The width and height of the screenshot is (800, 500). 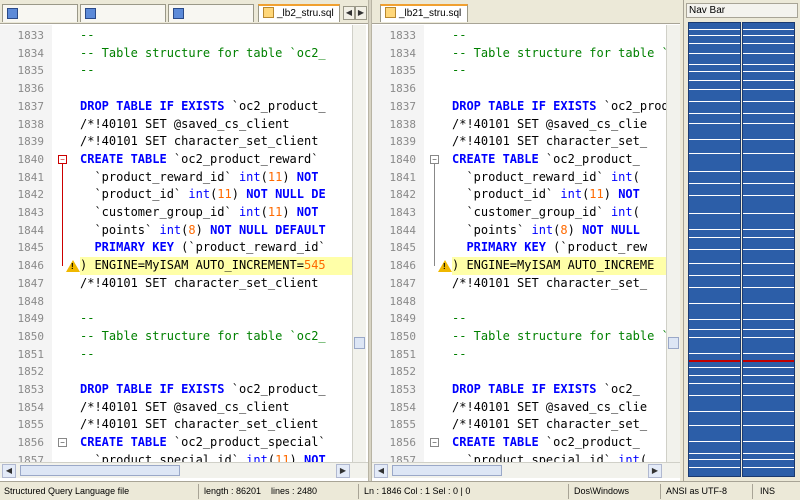 I want to click on code-line: DROP TABLE IF EXISTS `oc2_product_, so click(x=216, y=107).